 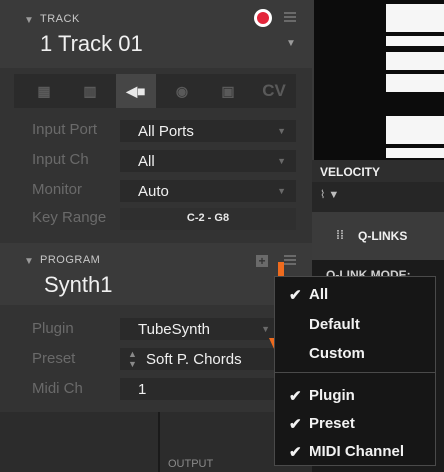 I want to click on track-collapse-icon: ▼, so click(x=29, y=20).